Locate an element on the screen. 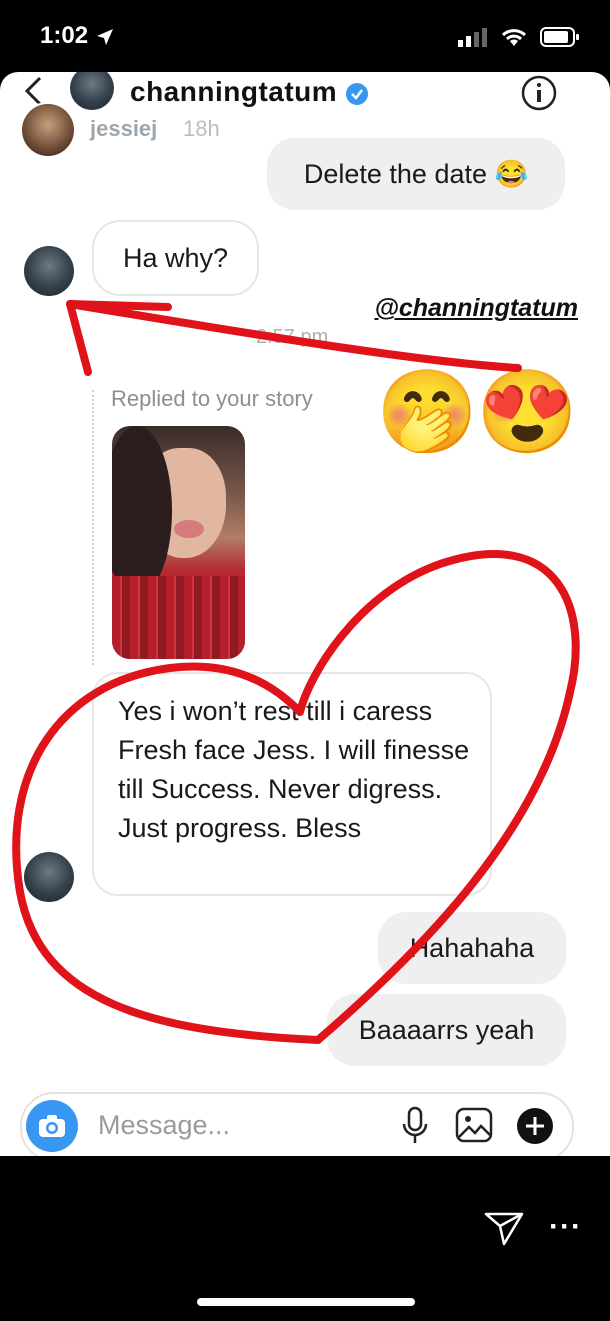 This screenshot has width=610, height=1321. more-icon: ··· is located at coordinates (565, 1227).